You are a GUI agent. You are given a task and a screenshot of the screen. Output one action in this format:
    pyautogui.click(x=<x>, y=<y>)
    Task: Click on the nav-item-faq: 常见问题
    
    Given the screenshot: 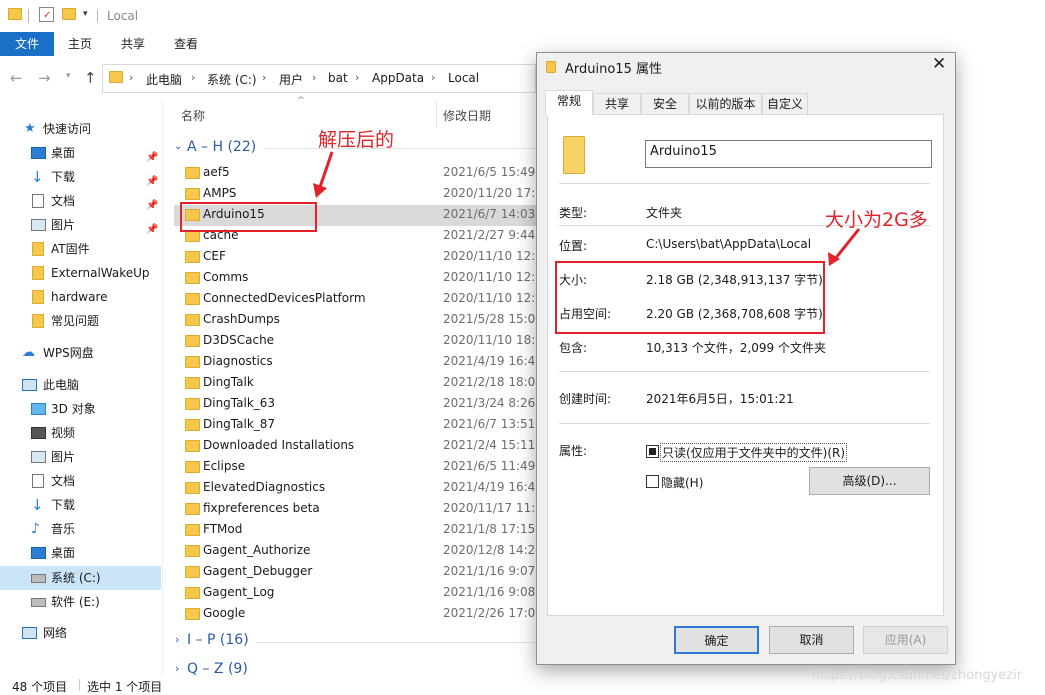 What is the action you would take?
    pyautogui.click(x=80, y=321)
    